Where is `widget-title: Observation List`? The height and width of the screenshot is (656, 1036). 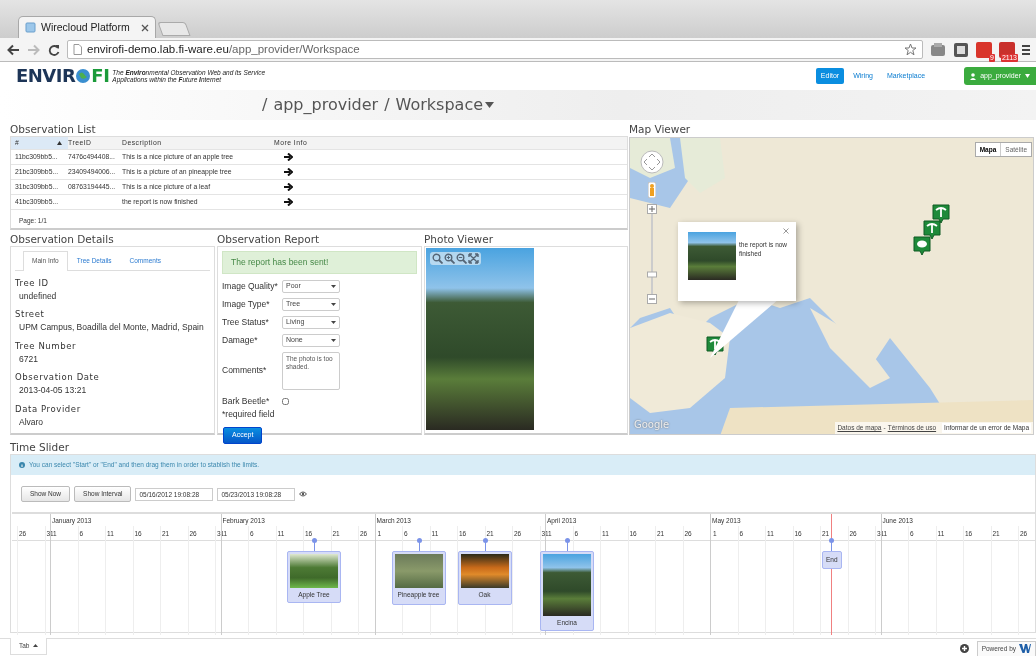
widget-title: Observation List is located at coordinates (53, 129).